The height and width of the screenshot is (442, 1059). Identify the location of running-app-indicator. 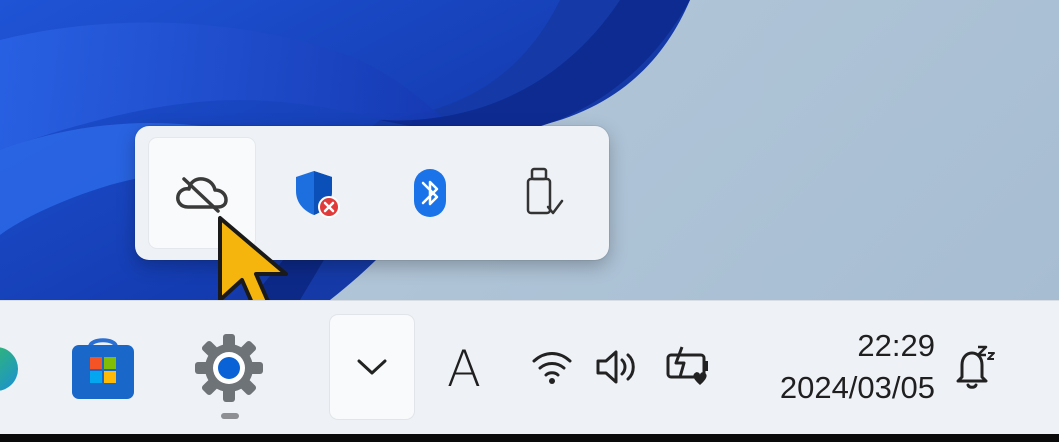
(230, 416).